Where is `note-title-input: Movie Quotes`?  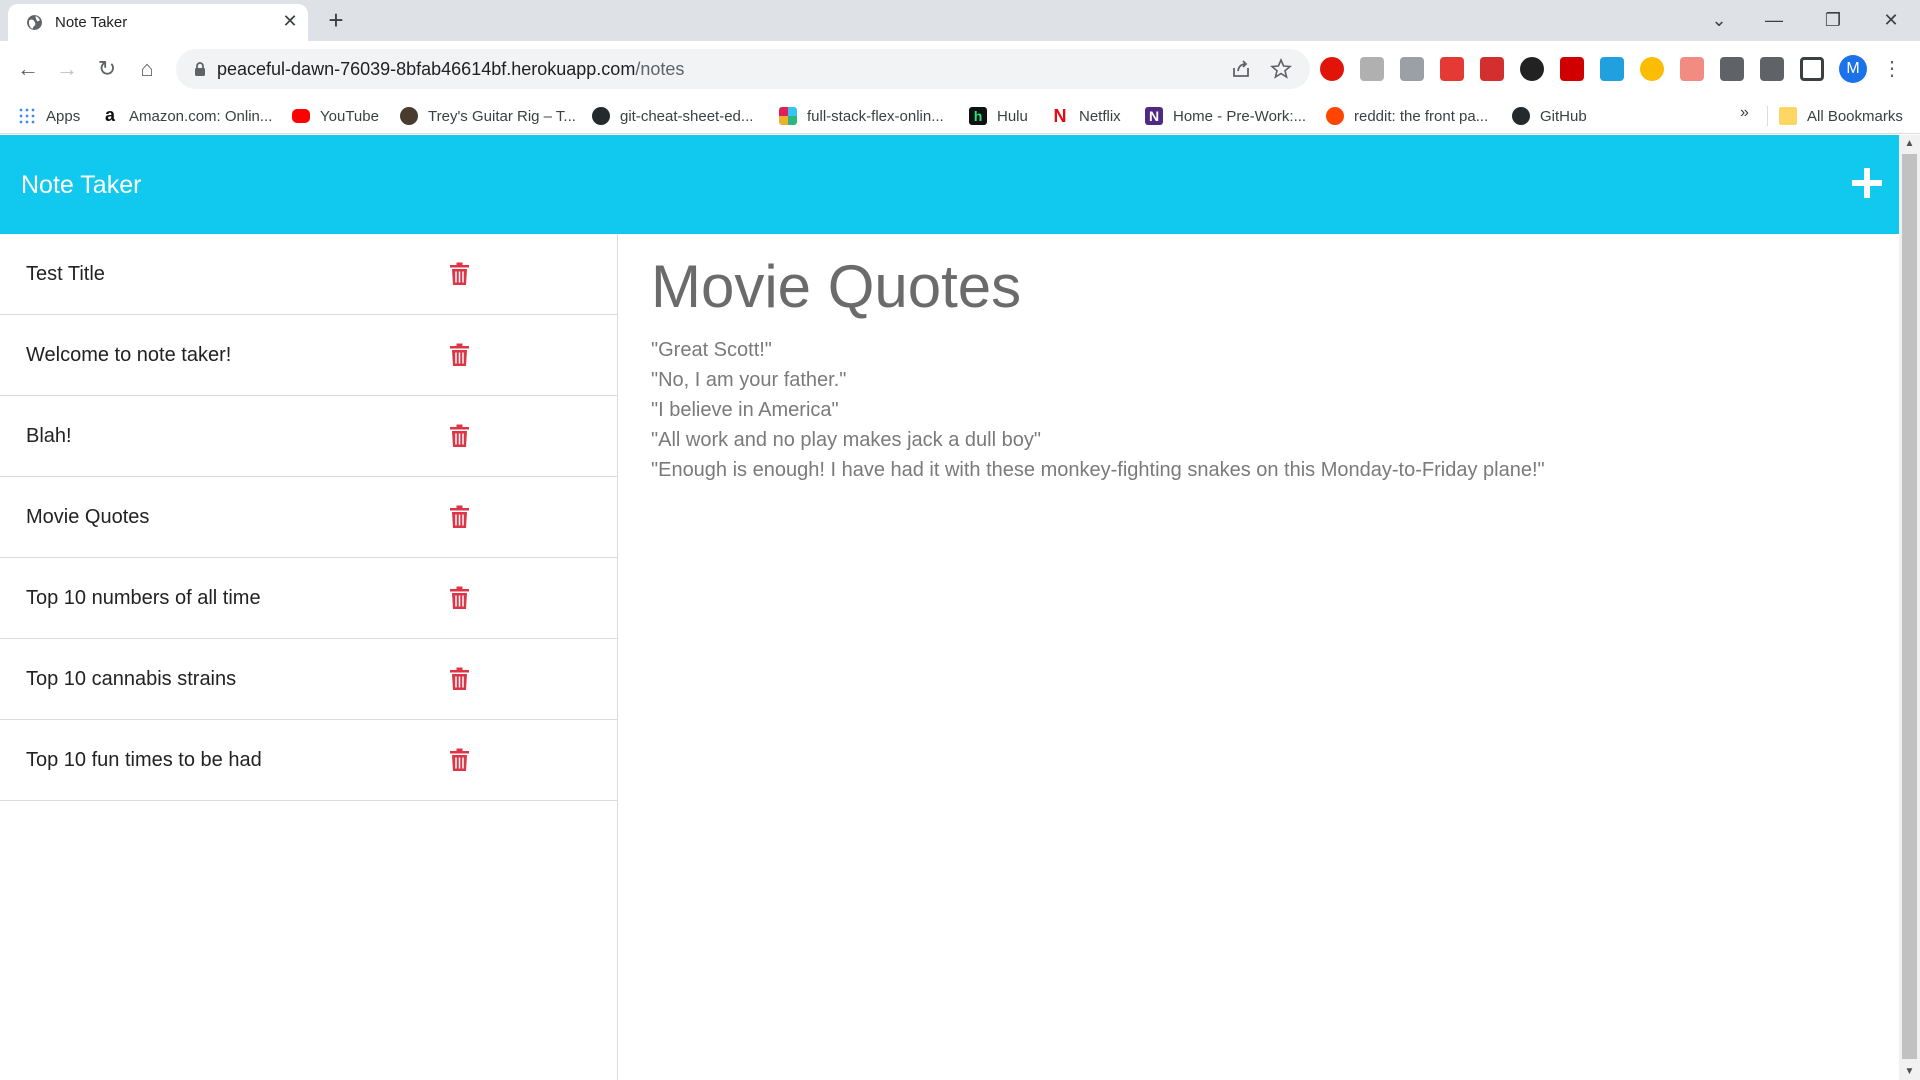
note-title-input: Movie Quotes is located at coordinates (836, 286).